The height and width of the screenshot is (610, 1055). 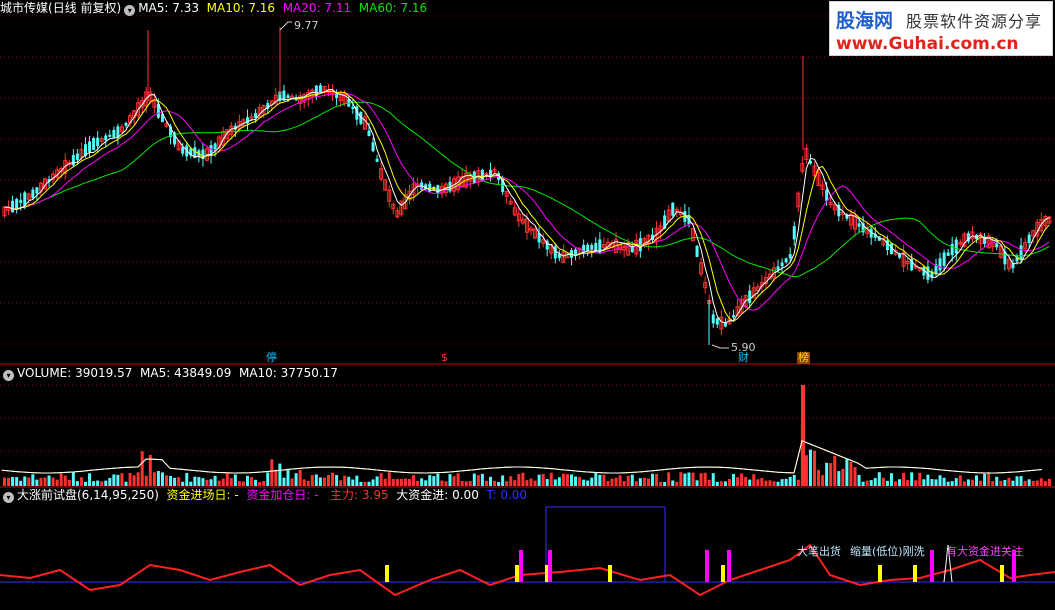 I want to click on event-tag-dividend: $, so click(x=444, y=358).